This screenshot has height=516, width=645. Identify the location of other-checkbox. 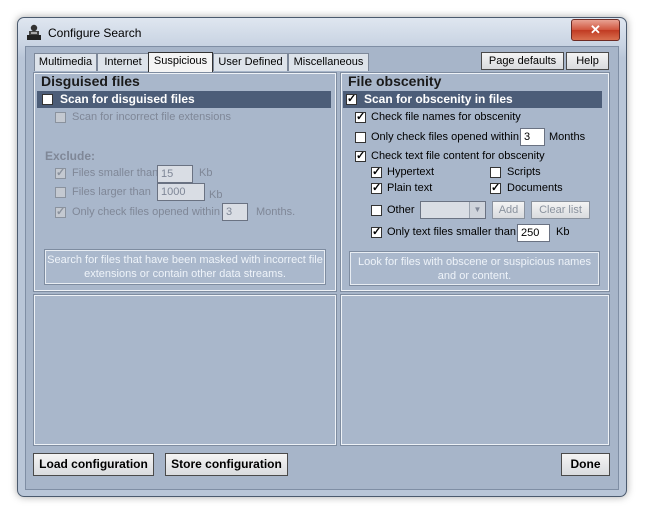
(376, 210).